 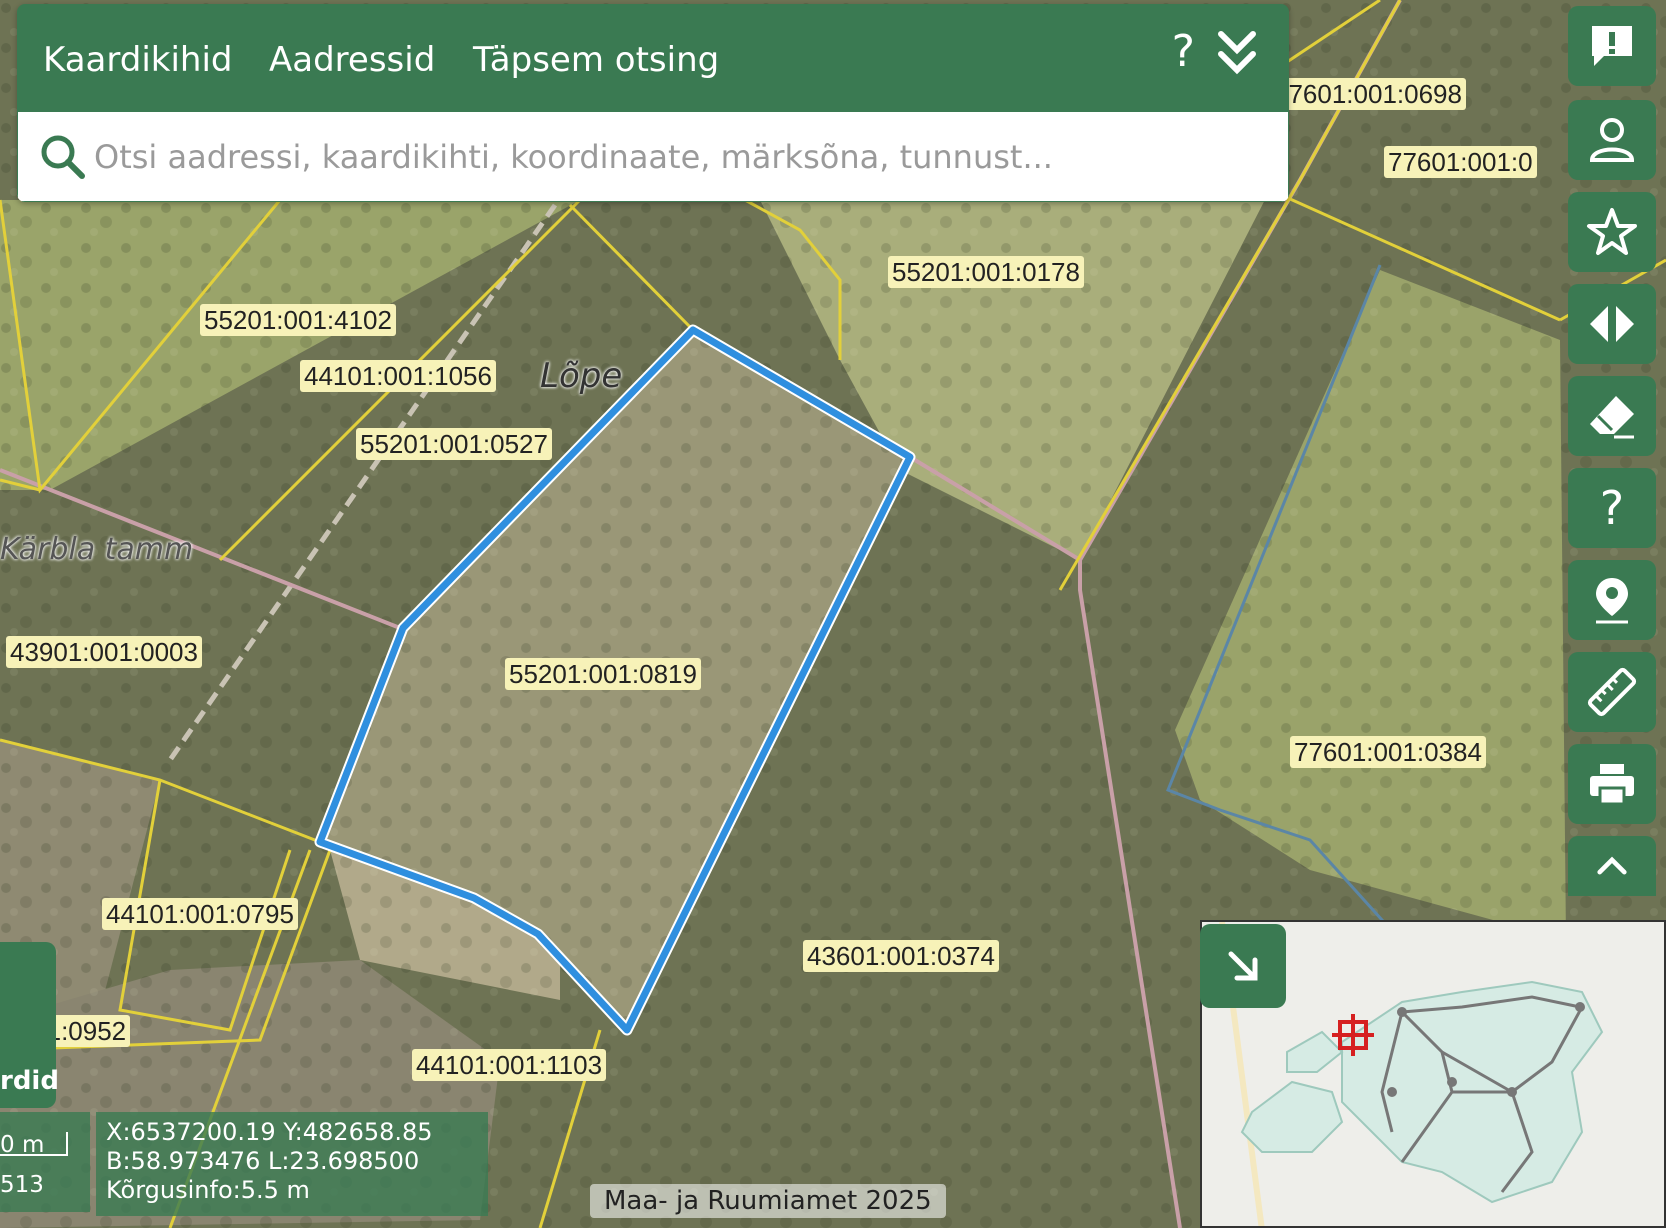 What do you see at coordinates (986, 272) in the screenshot?
I see `parcel-label: 55201:001:0178` at bounding box center [986, 272].